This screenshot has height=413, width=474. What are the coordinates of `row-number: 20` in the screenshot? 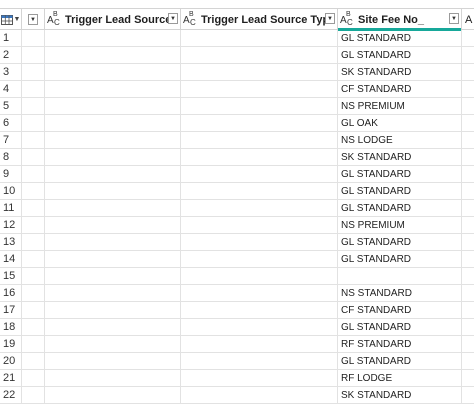 It's located at (11, 361).